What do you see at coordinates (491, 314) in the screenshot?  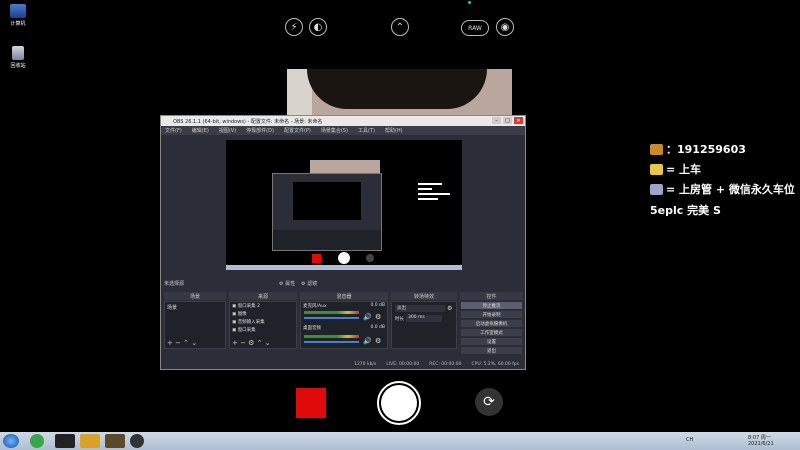 I see `start-recording-button: 开始录制` at bounding box center [491, 314].